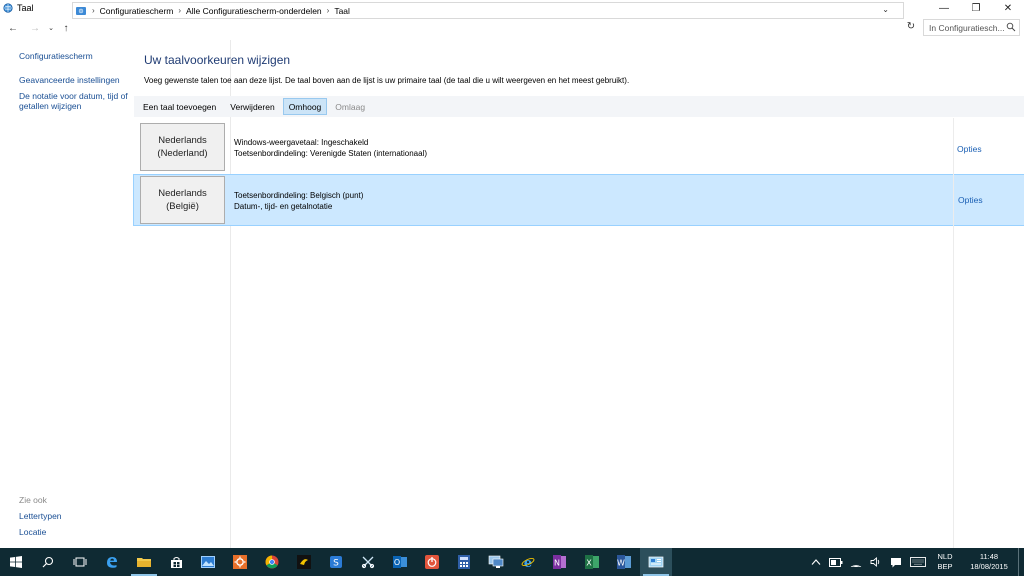 Image resolution: width=1024 pixels, height=576 pixels. Describe the element at coordinates (112, 562) in the screenshot. I see `edge-browser-icon` at that location.